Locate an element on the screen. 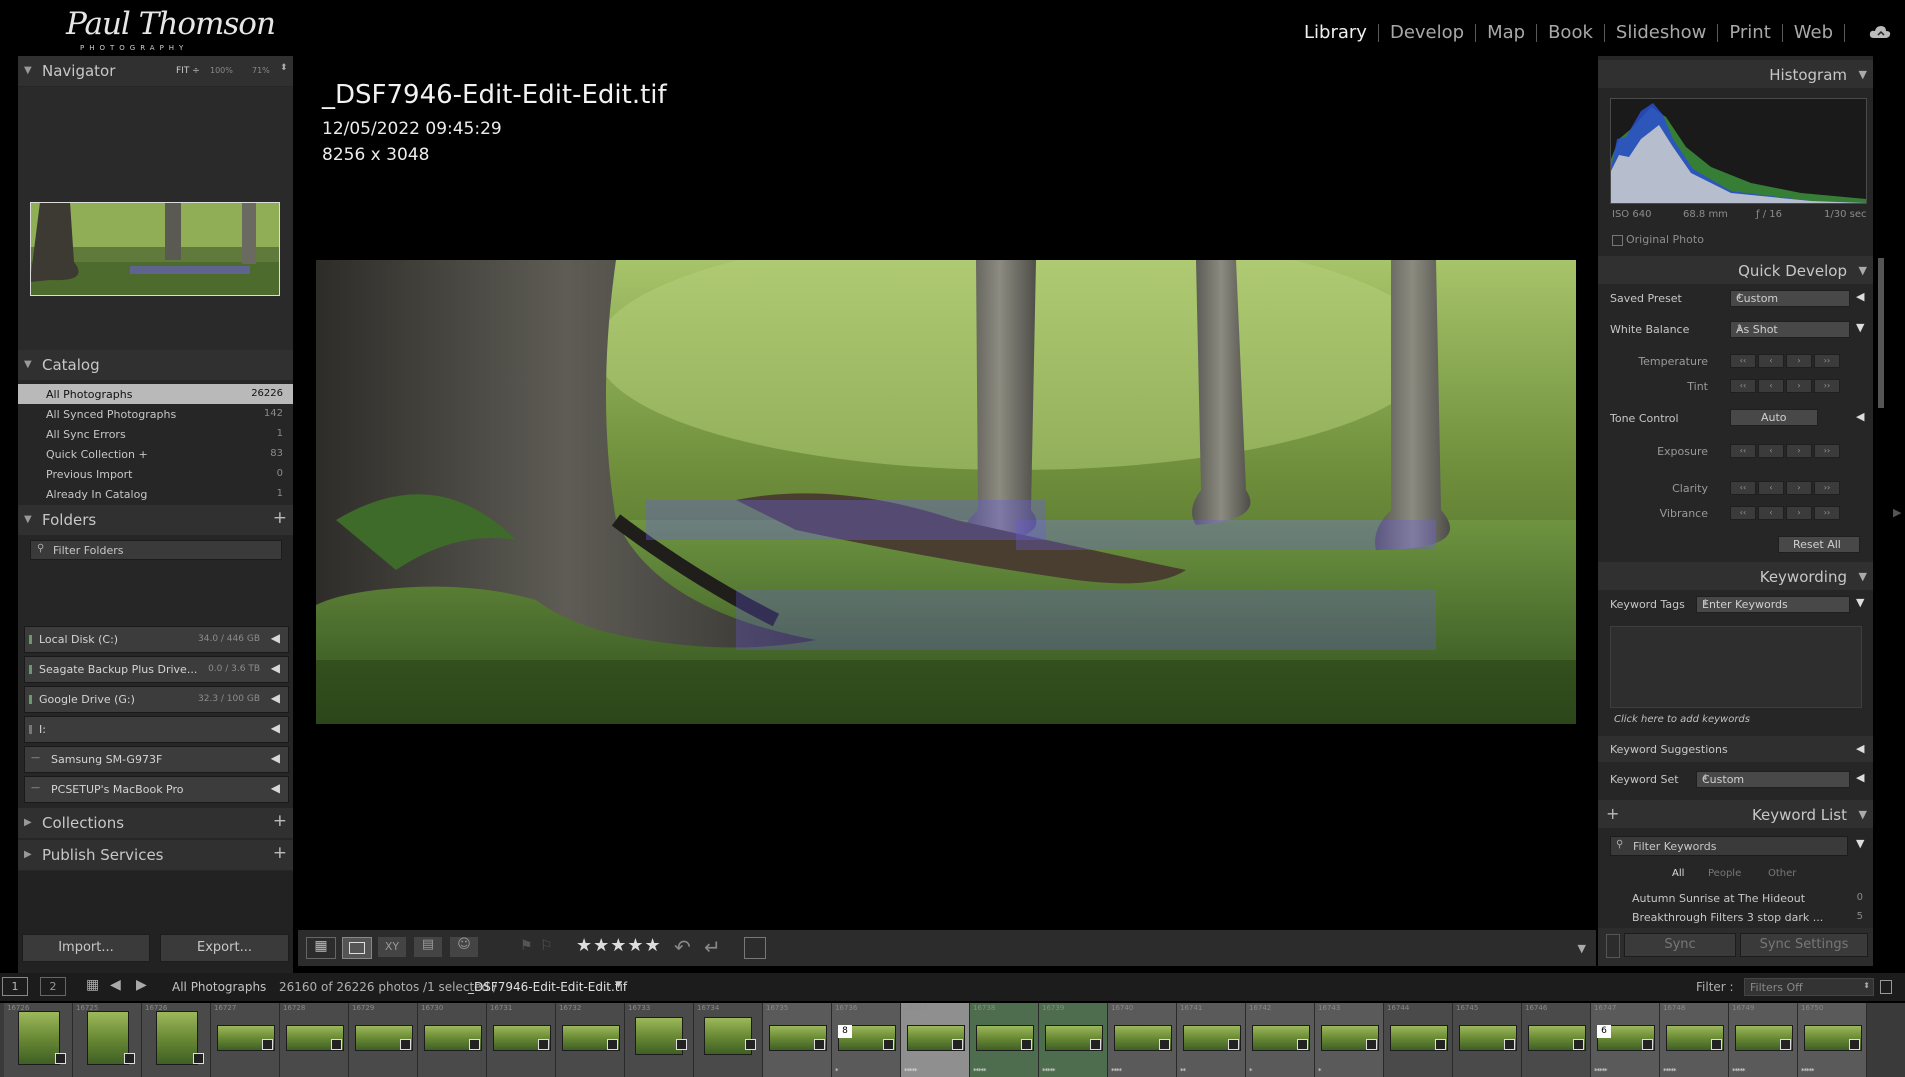 The image size is (1905, 1077). filmstrip-thumbnail: 16730 is located at coordinates (452, 1040).